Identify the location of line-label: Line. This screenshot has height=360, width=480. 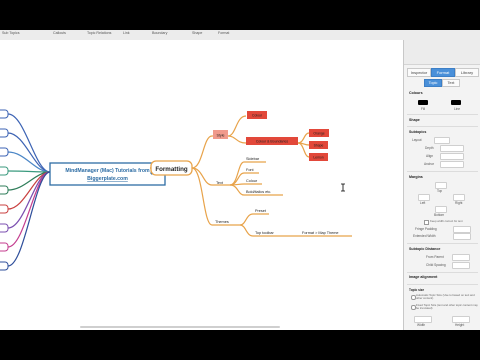
(457, 109).